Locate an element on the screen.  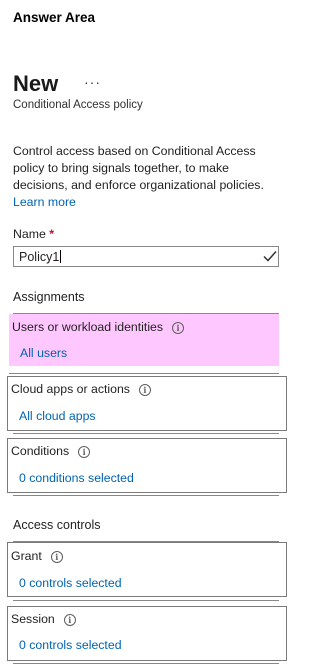
name-label-text: Name is located at coordinates (29, 234).